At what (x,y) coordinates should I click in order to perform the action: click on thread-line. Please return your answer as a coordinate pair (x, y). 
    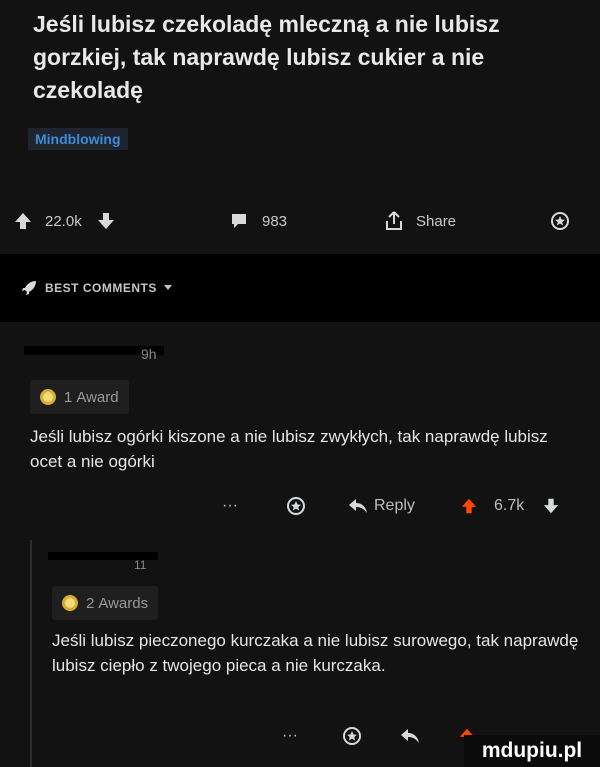
    Looking at the image, I should click on (31, 653).